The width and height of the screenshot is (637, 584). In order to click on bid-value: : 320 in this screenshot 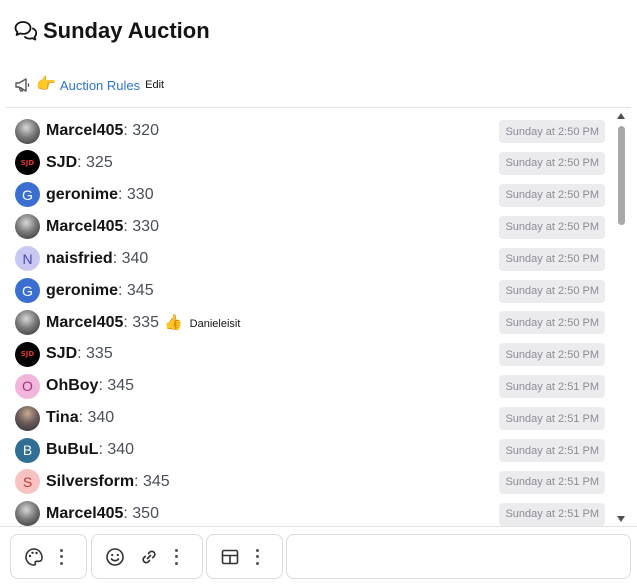, I will do `click(141, 130)`.